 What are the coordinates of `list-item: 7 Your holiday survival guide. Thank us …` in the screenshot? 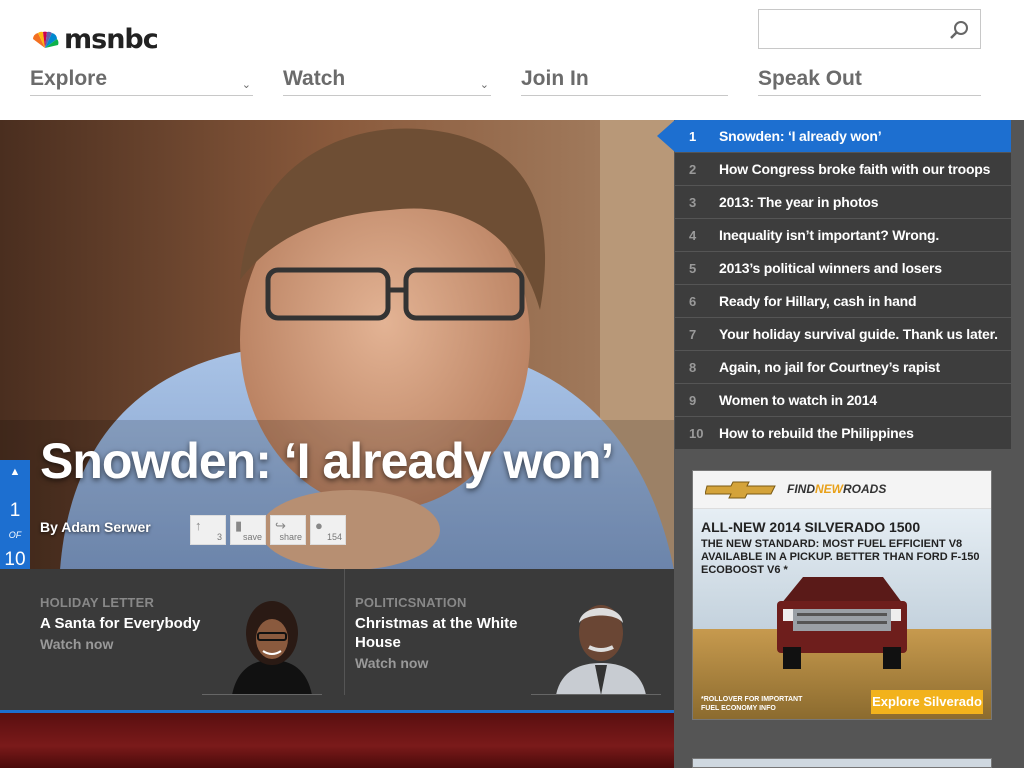 It's located at (843, 334).